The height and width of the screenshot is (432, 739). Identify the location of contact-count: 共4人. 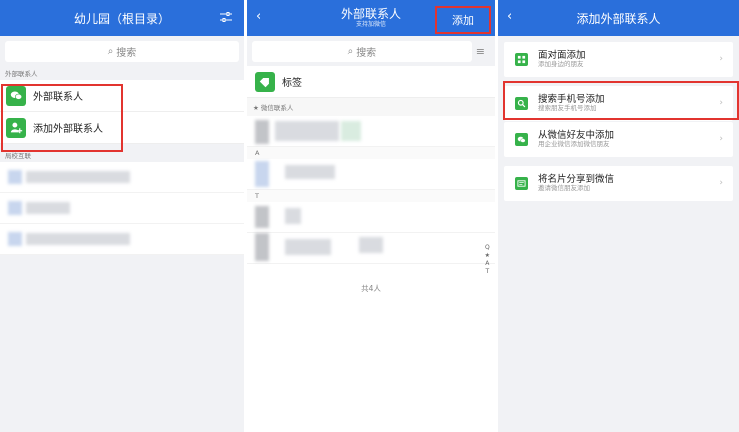
(371, 288).